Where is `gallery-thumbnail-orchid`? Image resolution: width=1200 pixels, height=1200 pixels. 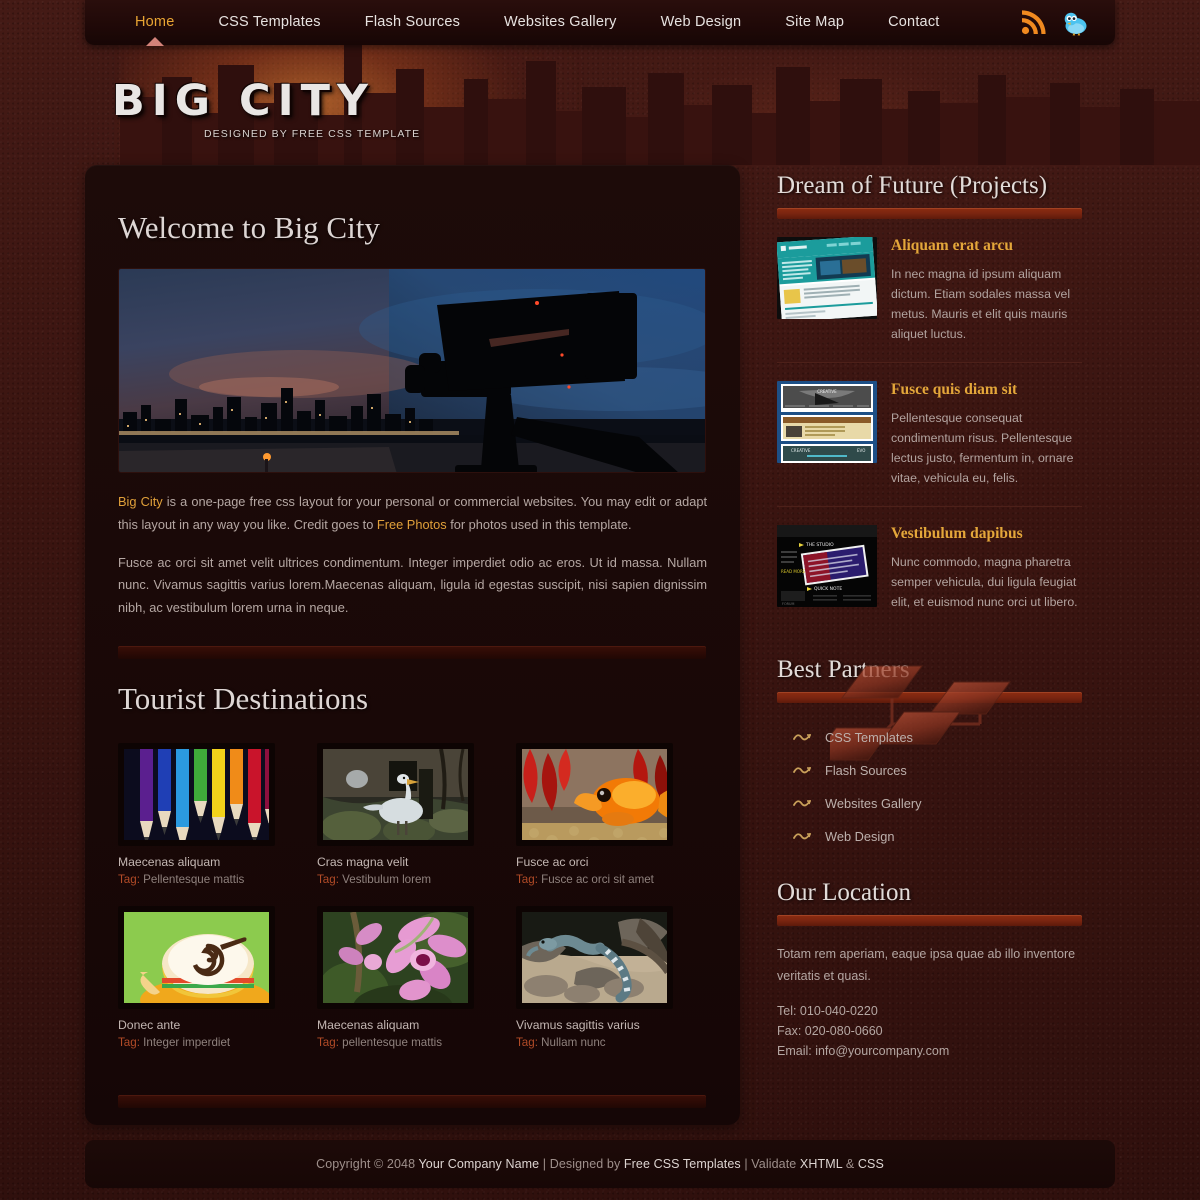 gallery-thumbnail-orchid is located at coordinates (395, 957).